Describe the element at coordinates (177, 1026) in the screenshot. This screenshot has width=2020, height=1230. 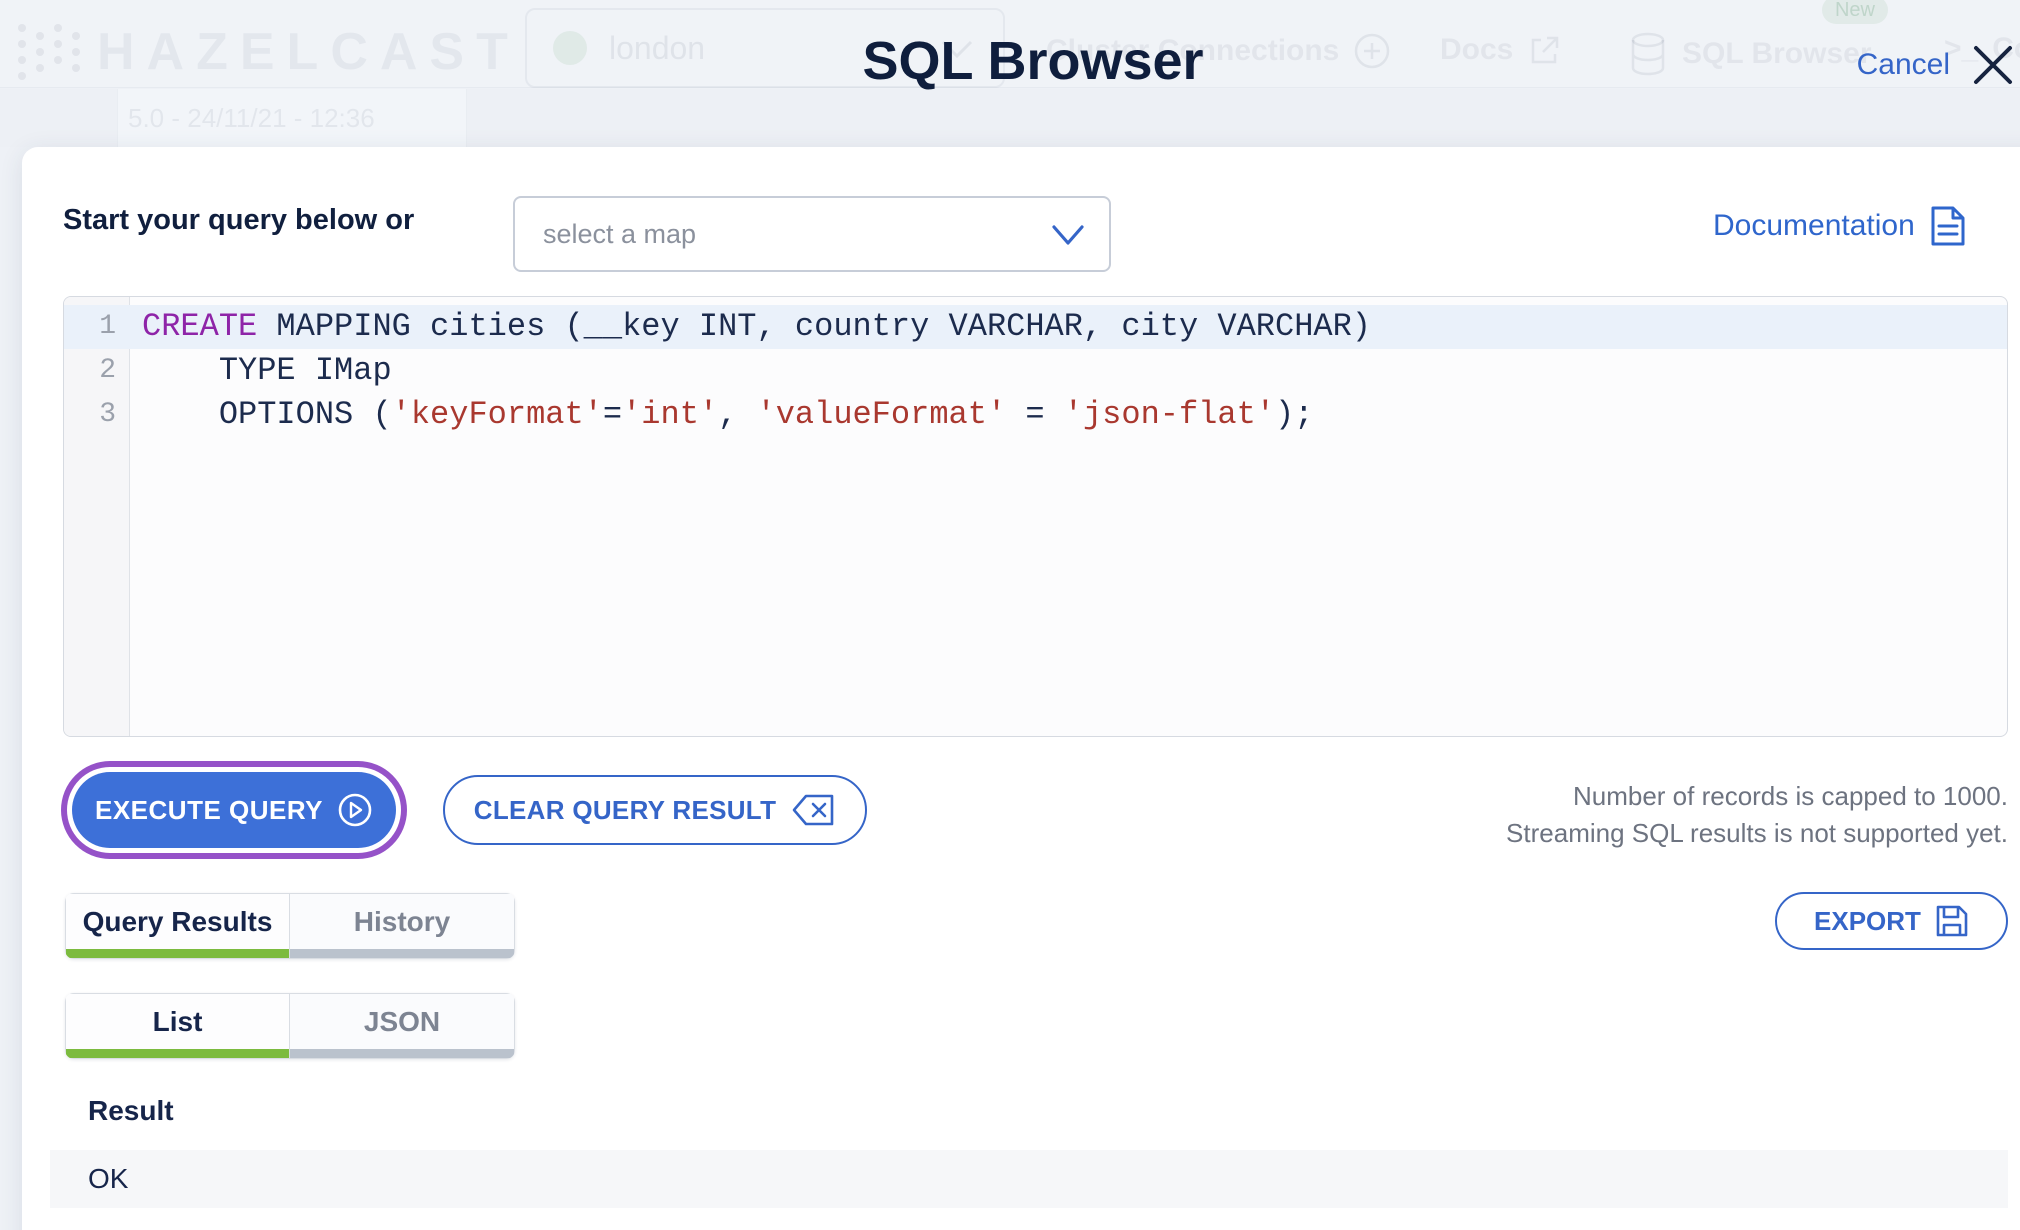
I see `tab-list: List` at that location.